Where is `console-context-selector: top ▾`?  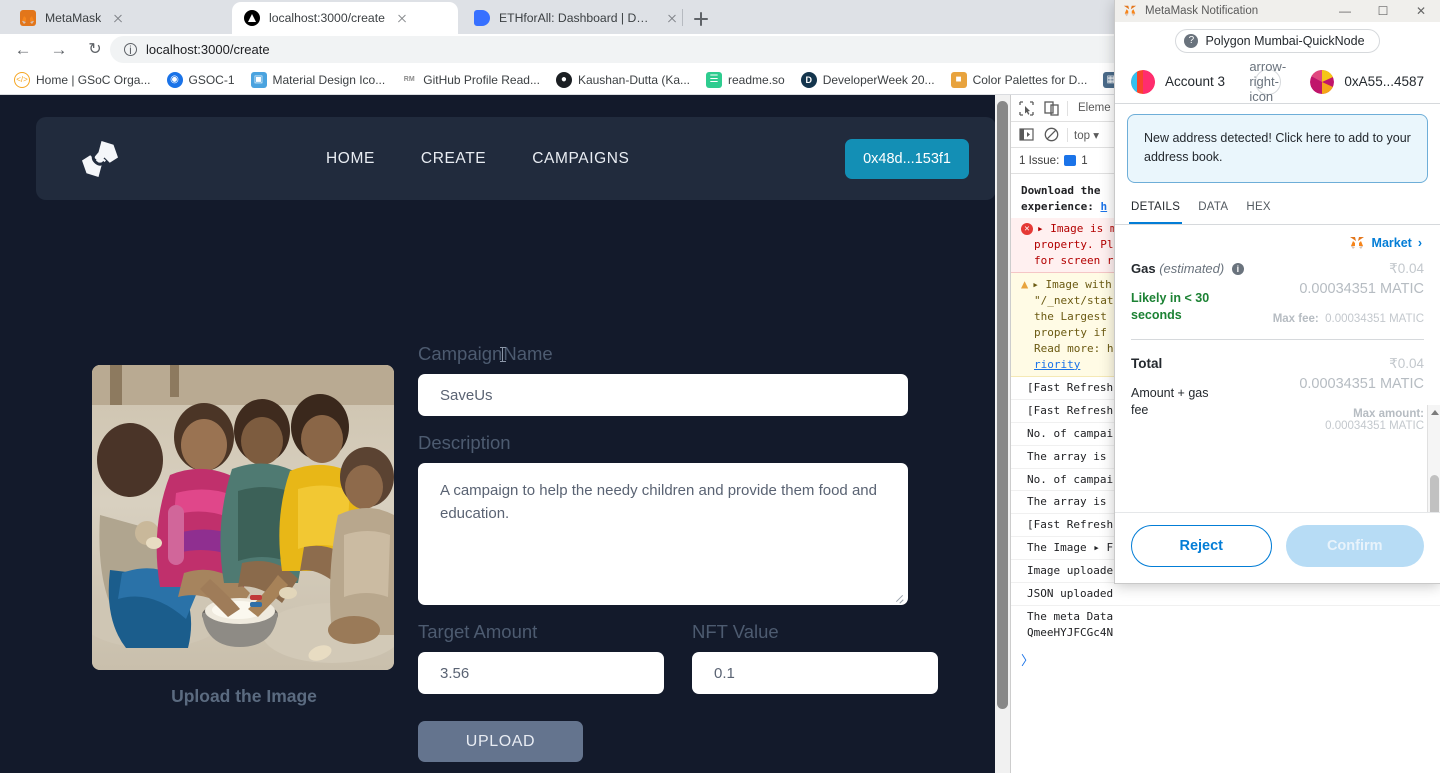
console-context-selector: top ▾ is located at coordinates (1086, 135).